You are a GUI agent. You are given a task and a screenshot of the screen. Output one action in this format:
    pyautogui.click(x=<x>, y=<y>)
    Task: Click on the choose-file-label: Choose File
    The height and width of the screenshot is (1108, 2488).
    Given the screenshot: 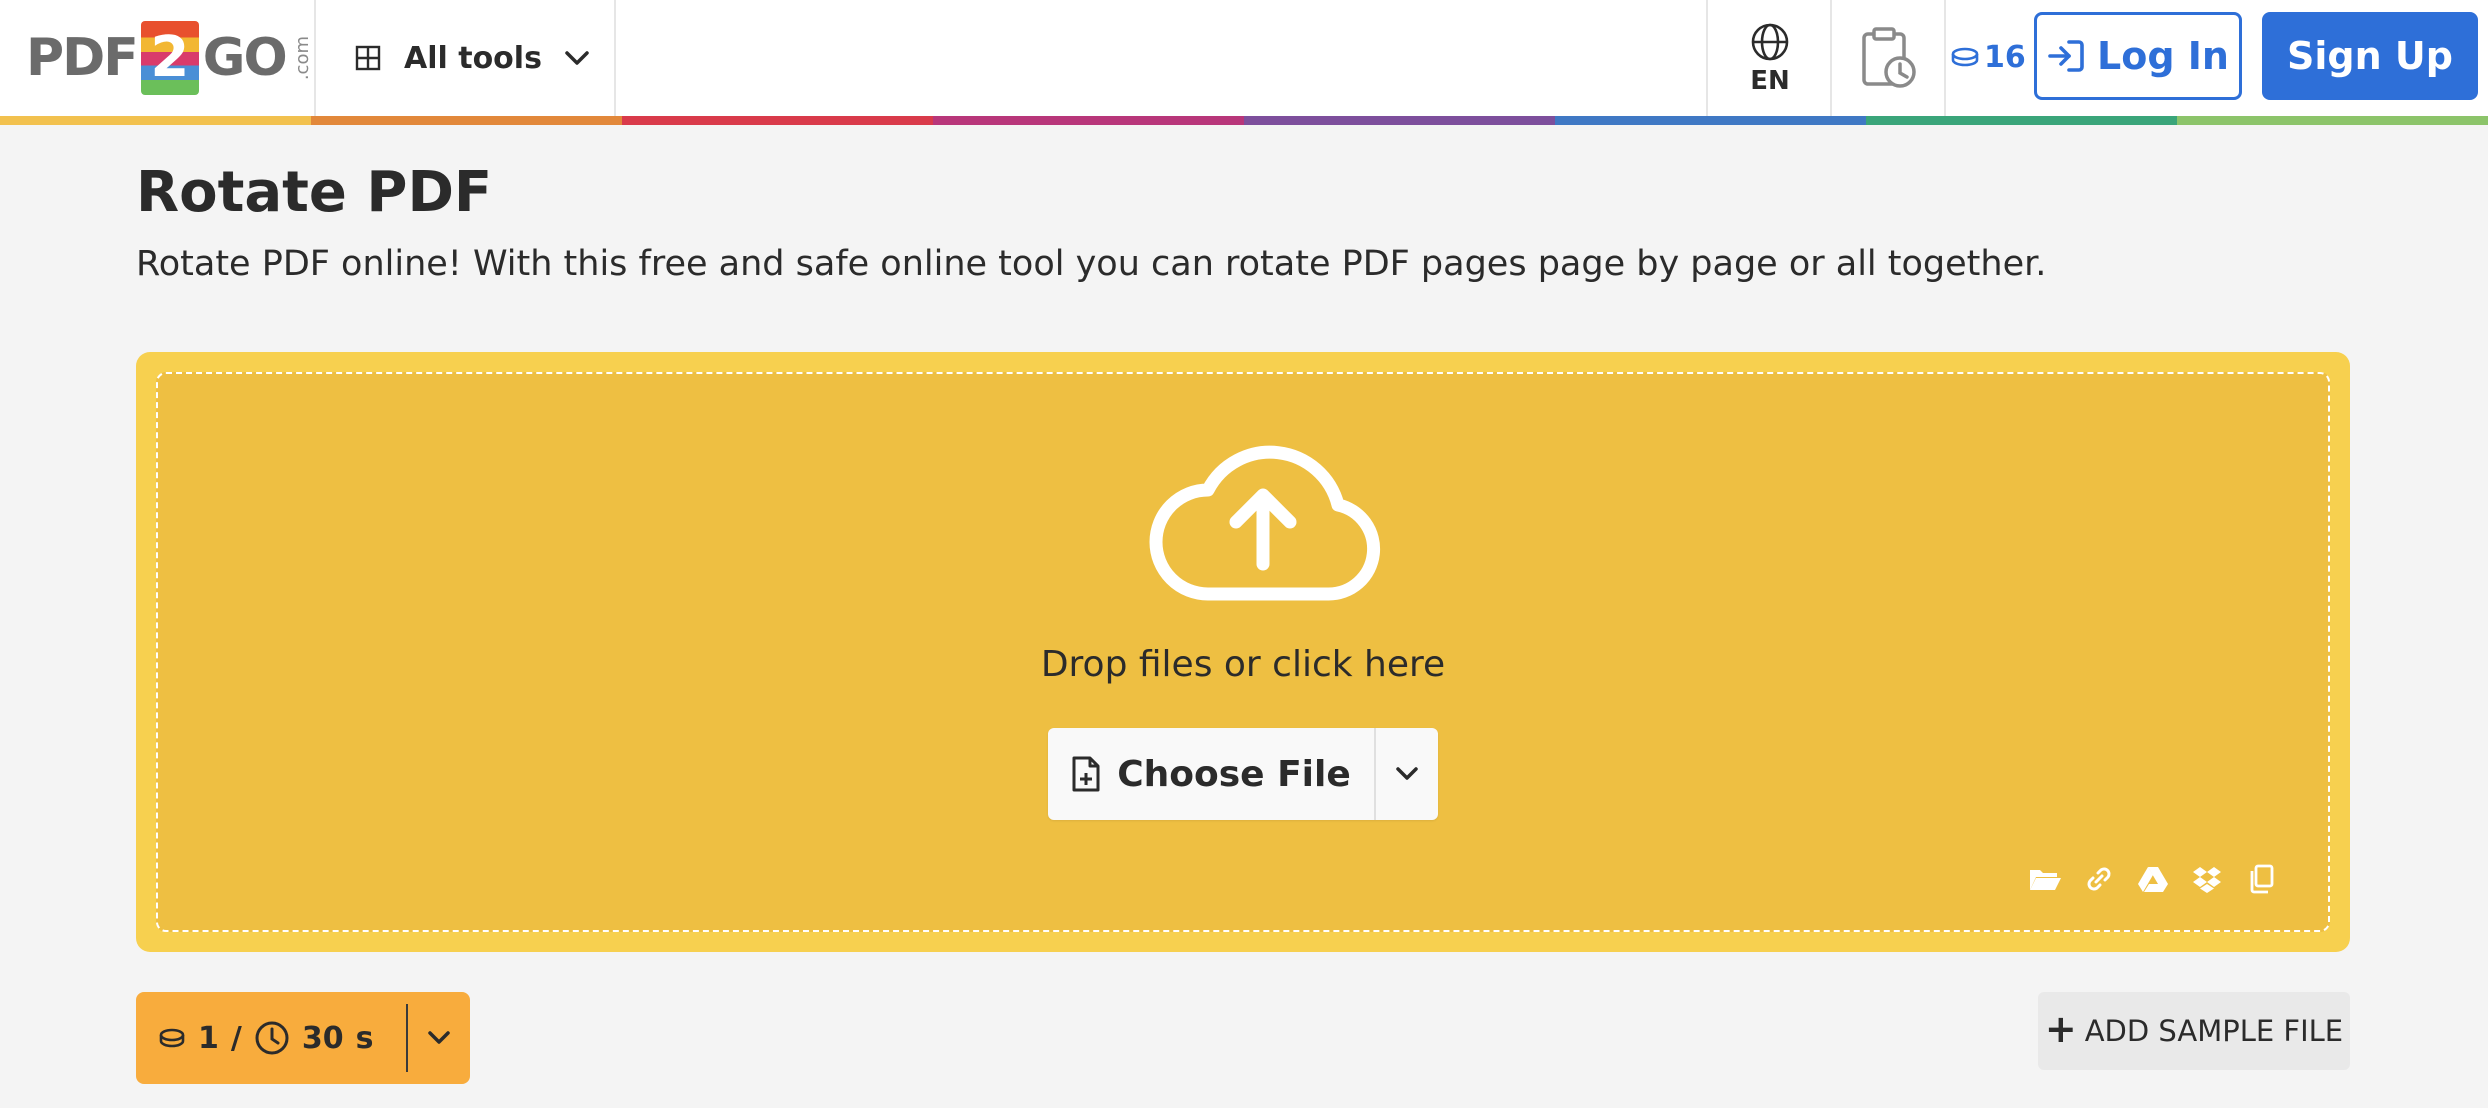 What is the action you would take?
    pyautogui.click(x=1234, y=774)
    